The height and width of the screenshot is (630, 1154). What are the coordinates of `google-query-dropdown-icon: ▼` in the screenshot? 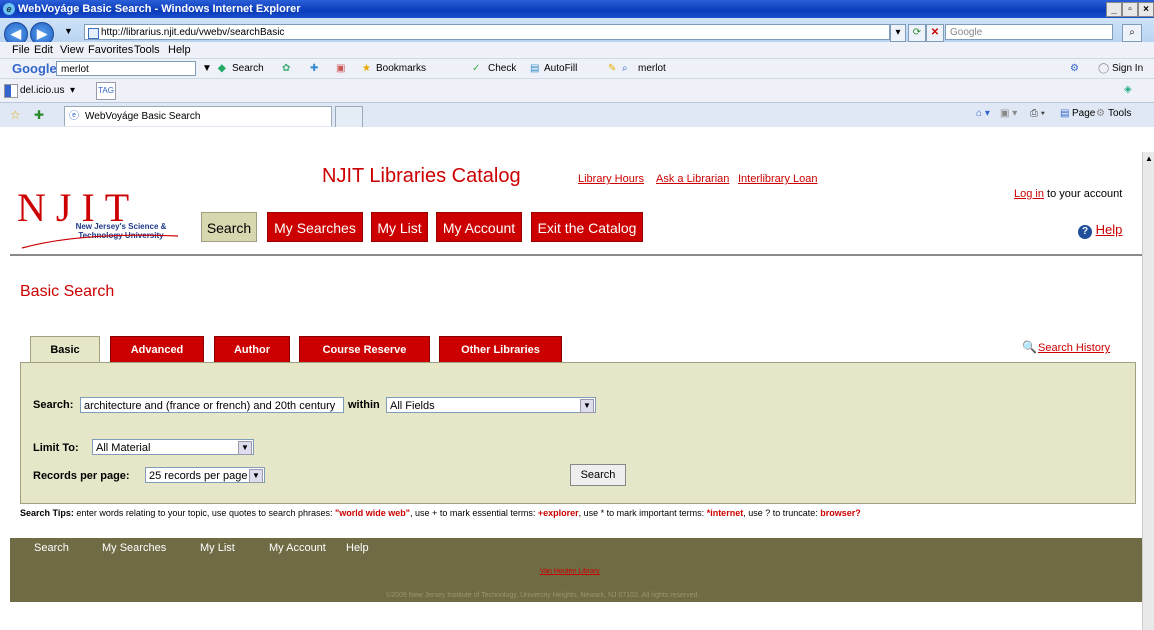 It's located at (207, 68).